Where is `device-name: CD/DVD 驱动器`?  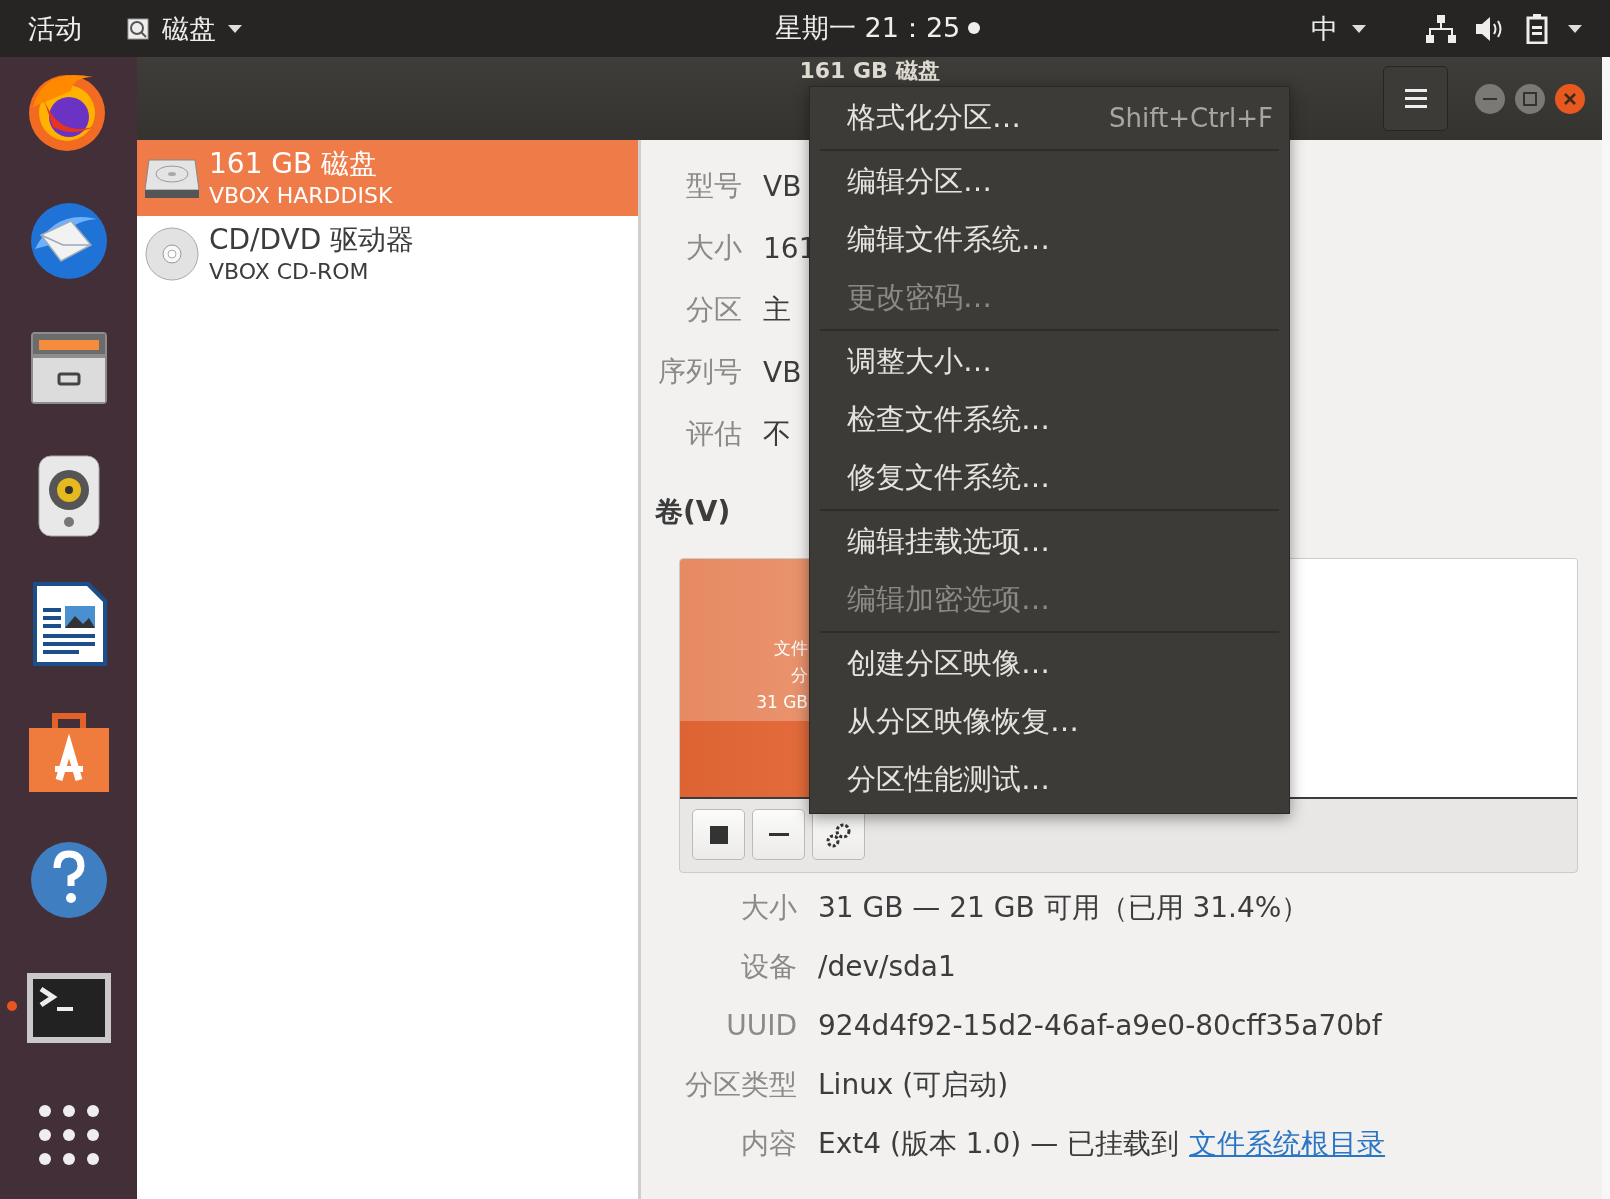 device-name: CD/DVD 驱动器 is located at coordinates (312, 240).